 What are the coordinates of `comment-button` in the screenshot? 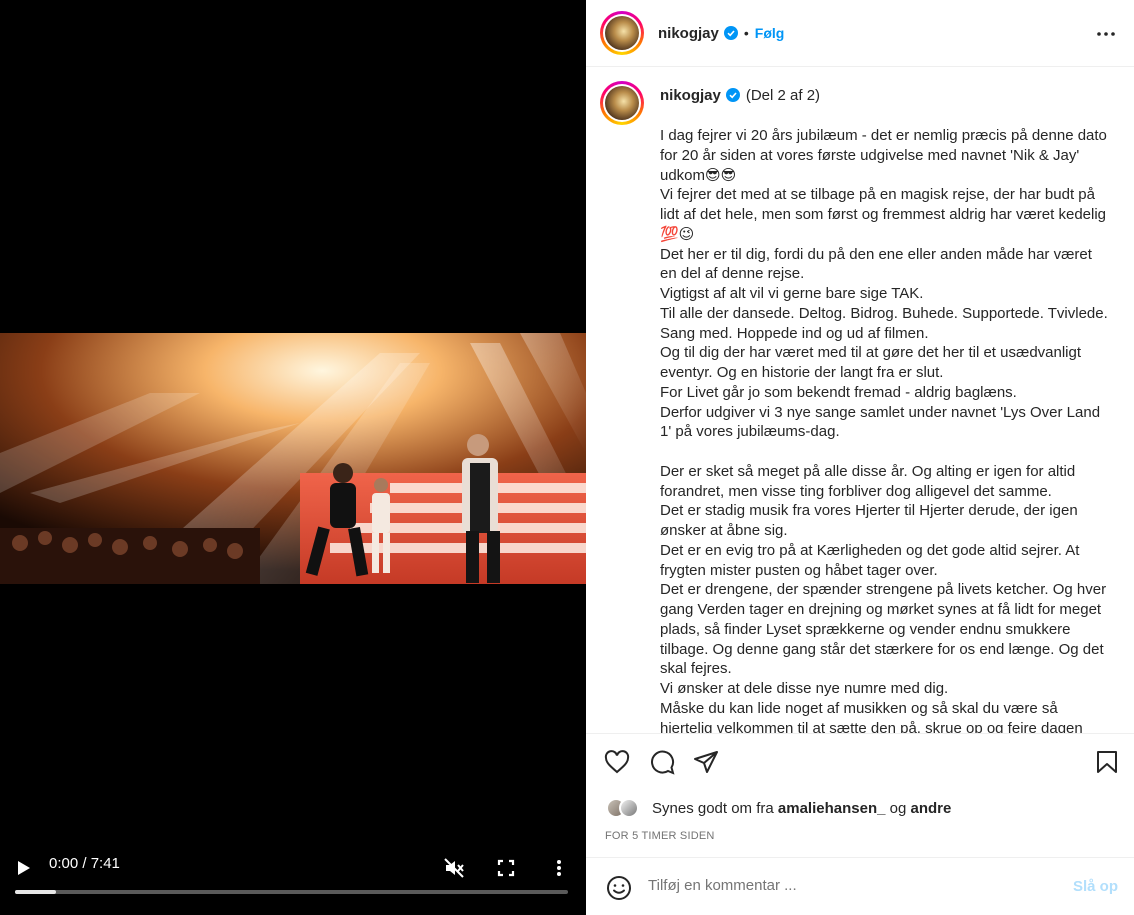 It's located at (662, 762).